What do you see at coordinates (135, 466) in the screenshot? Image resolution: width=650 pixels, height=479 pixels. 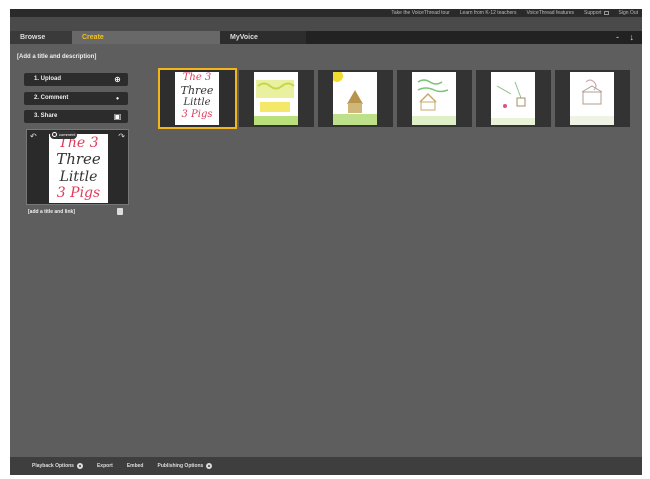 I see `embed-button: Embed` at bounding box center [135, 466].